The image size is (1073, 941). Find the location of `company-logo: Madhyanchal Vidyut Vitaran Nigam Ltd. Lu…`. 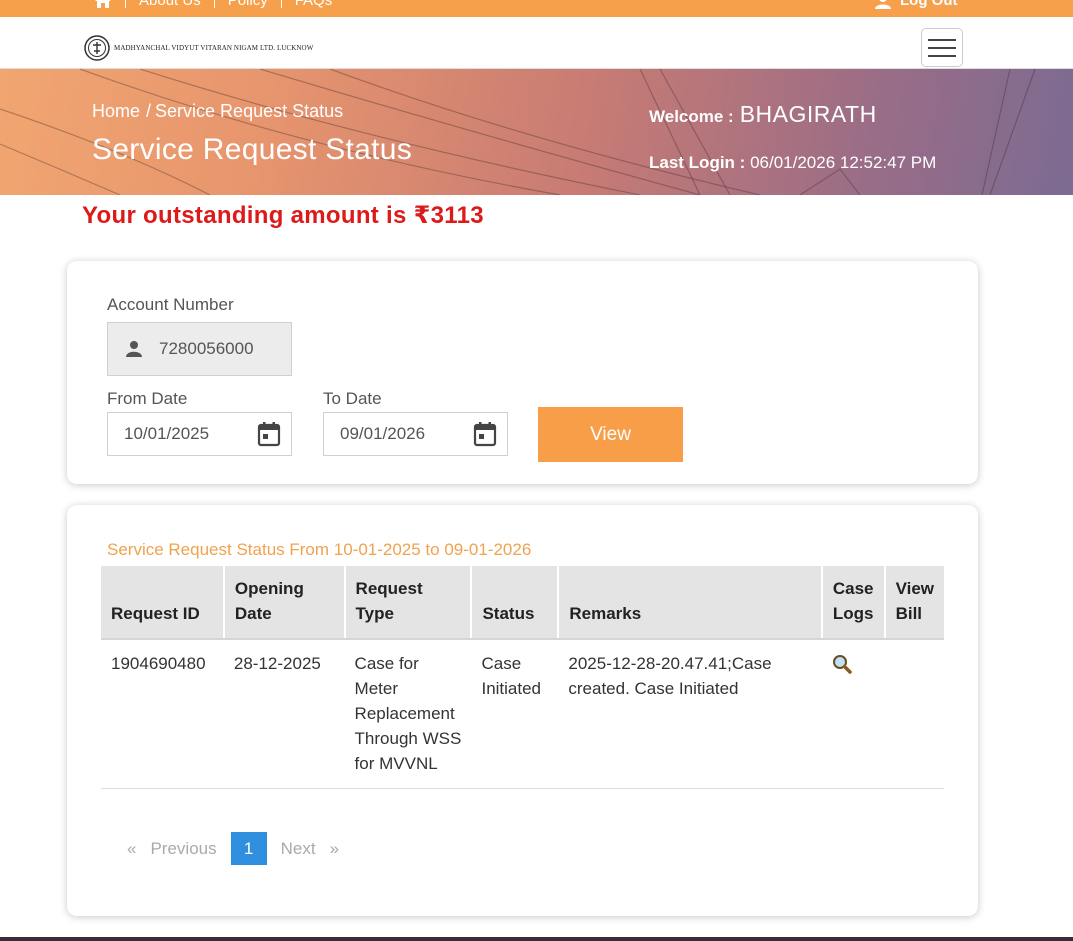

company-logo: Madhyanchal Vidyut Vitaran Nigam Ltd. Lu… is located at coordinates (198, 48).